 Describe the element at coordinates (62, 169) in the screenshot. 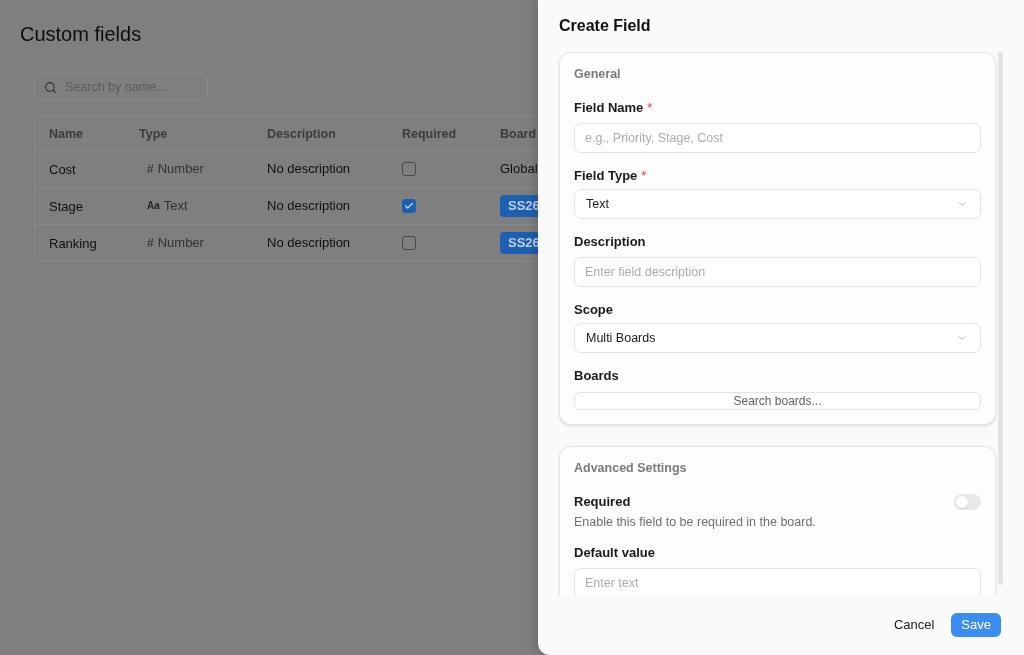

I see `table-cell: Cost` at that location.